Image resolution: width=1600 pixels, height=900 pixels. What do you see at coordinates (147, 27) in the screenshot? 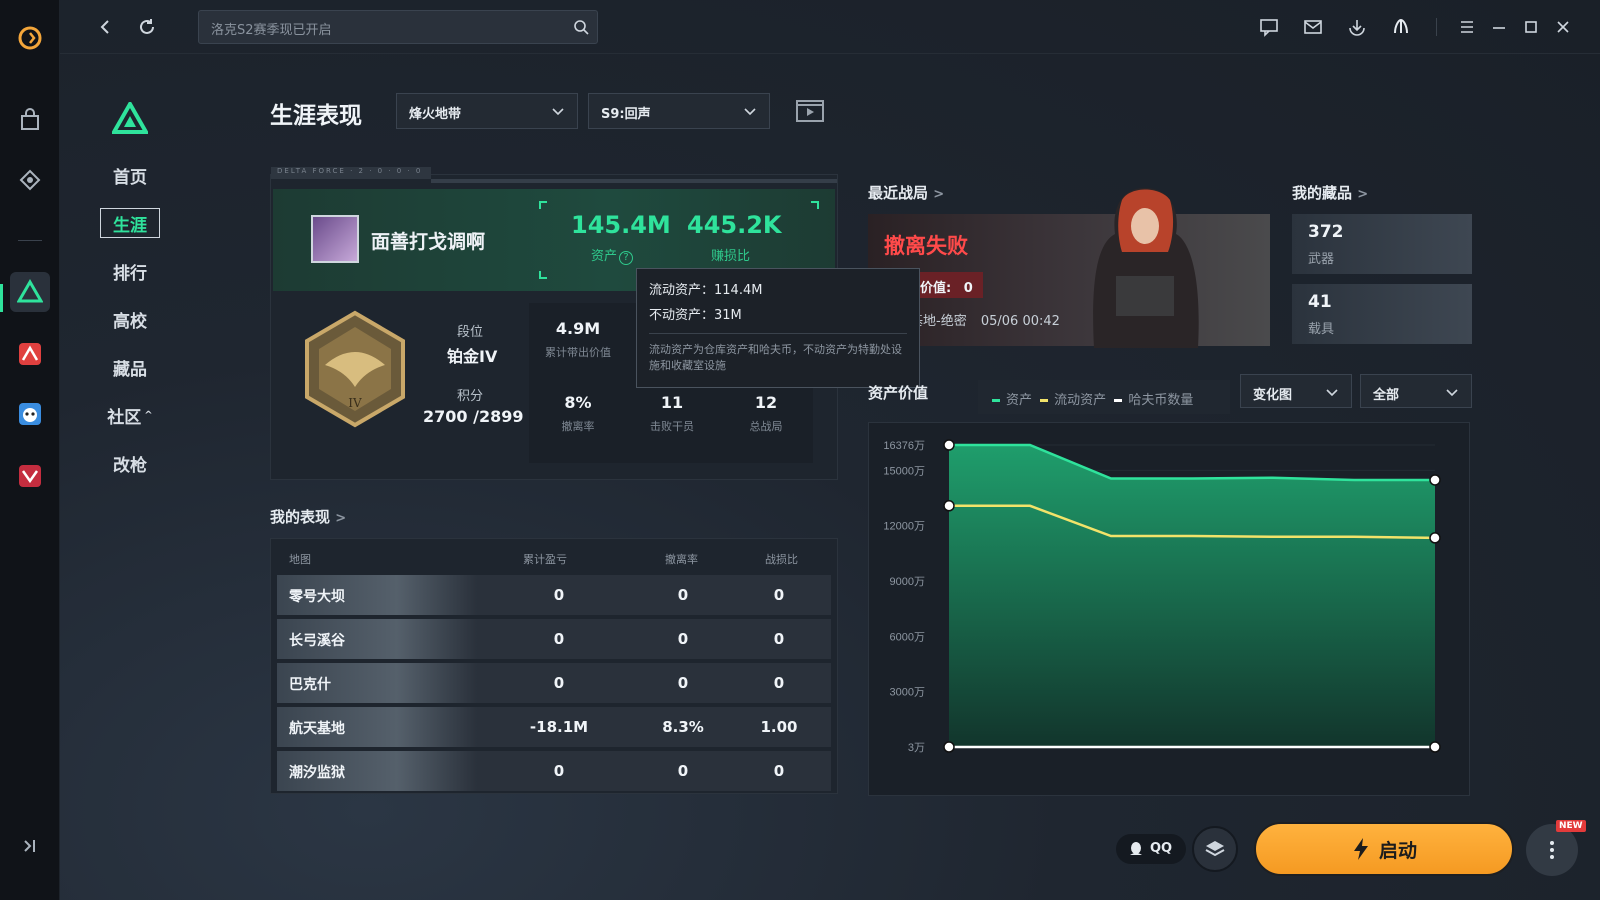
I see `refresh-icon` at bounding box center [147, 27].